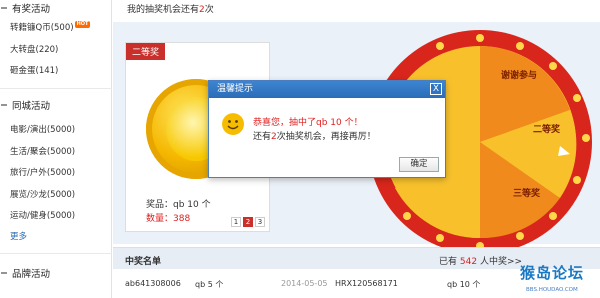 This screenshot has height=298, width=600. I want to click on winner-user: HRX120568171, so click(366, 283).